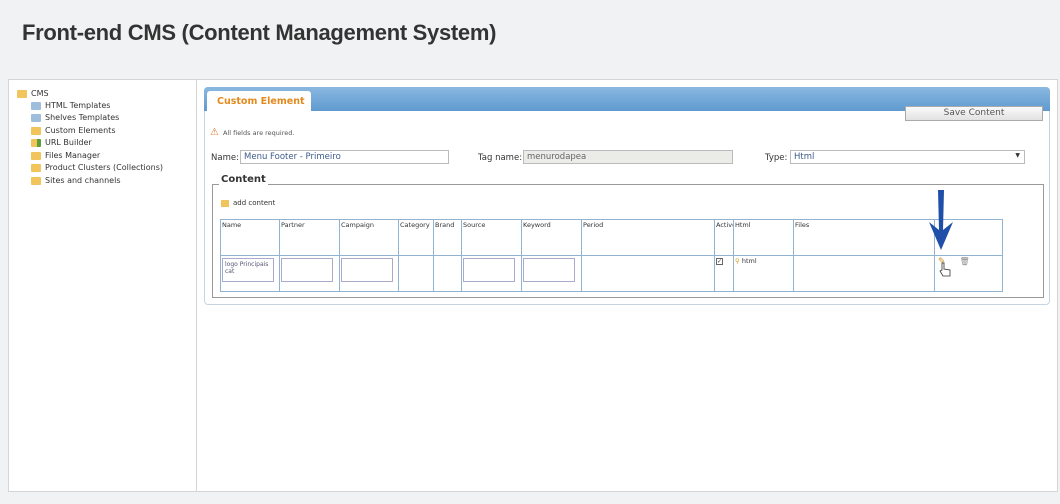 Image resolution: width=1060 pixels, height=504 pixels. I want to click on cell-brand, so click(447, 273).